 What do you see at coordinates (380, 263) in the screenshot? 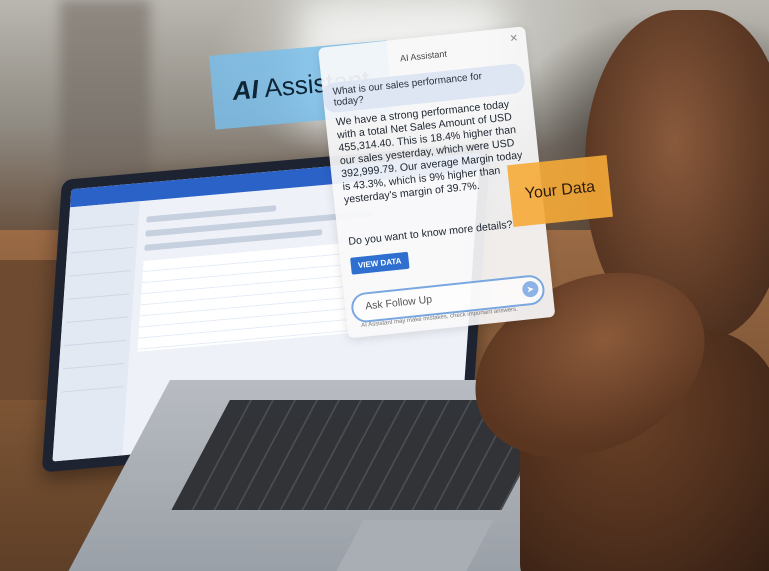
I see `view-data-button: VIEW DATA` at bounding box center [380, 263].